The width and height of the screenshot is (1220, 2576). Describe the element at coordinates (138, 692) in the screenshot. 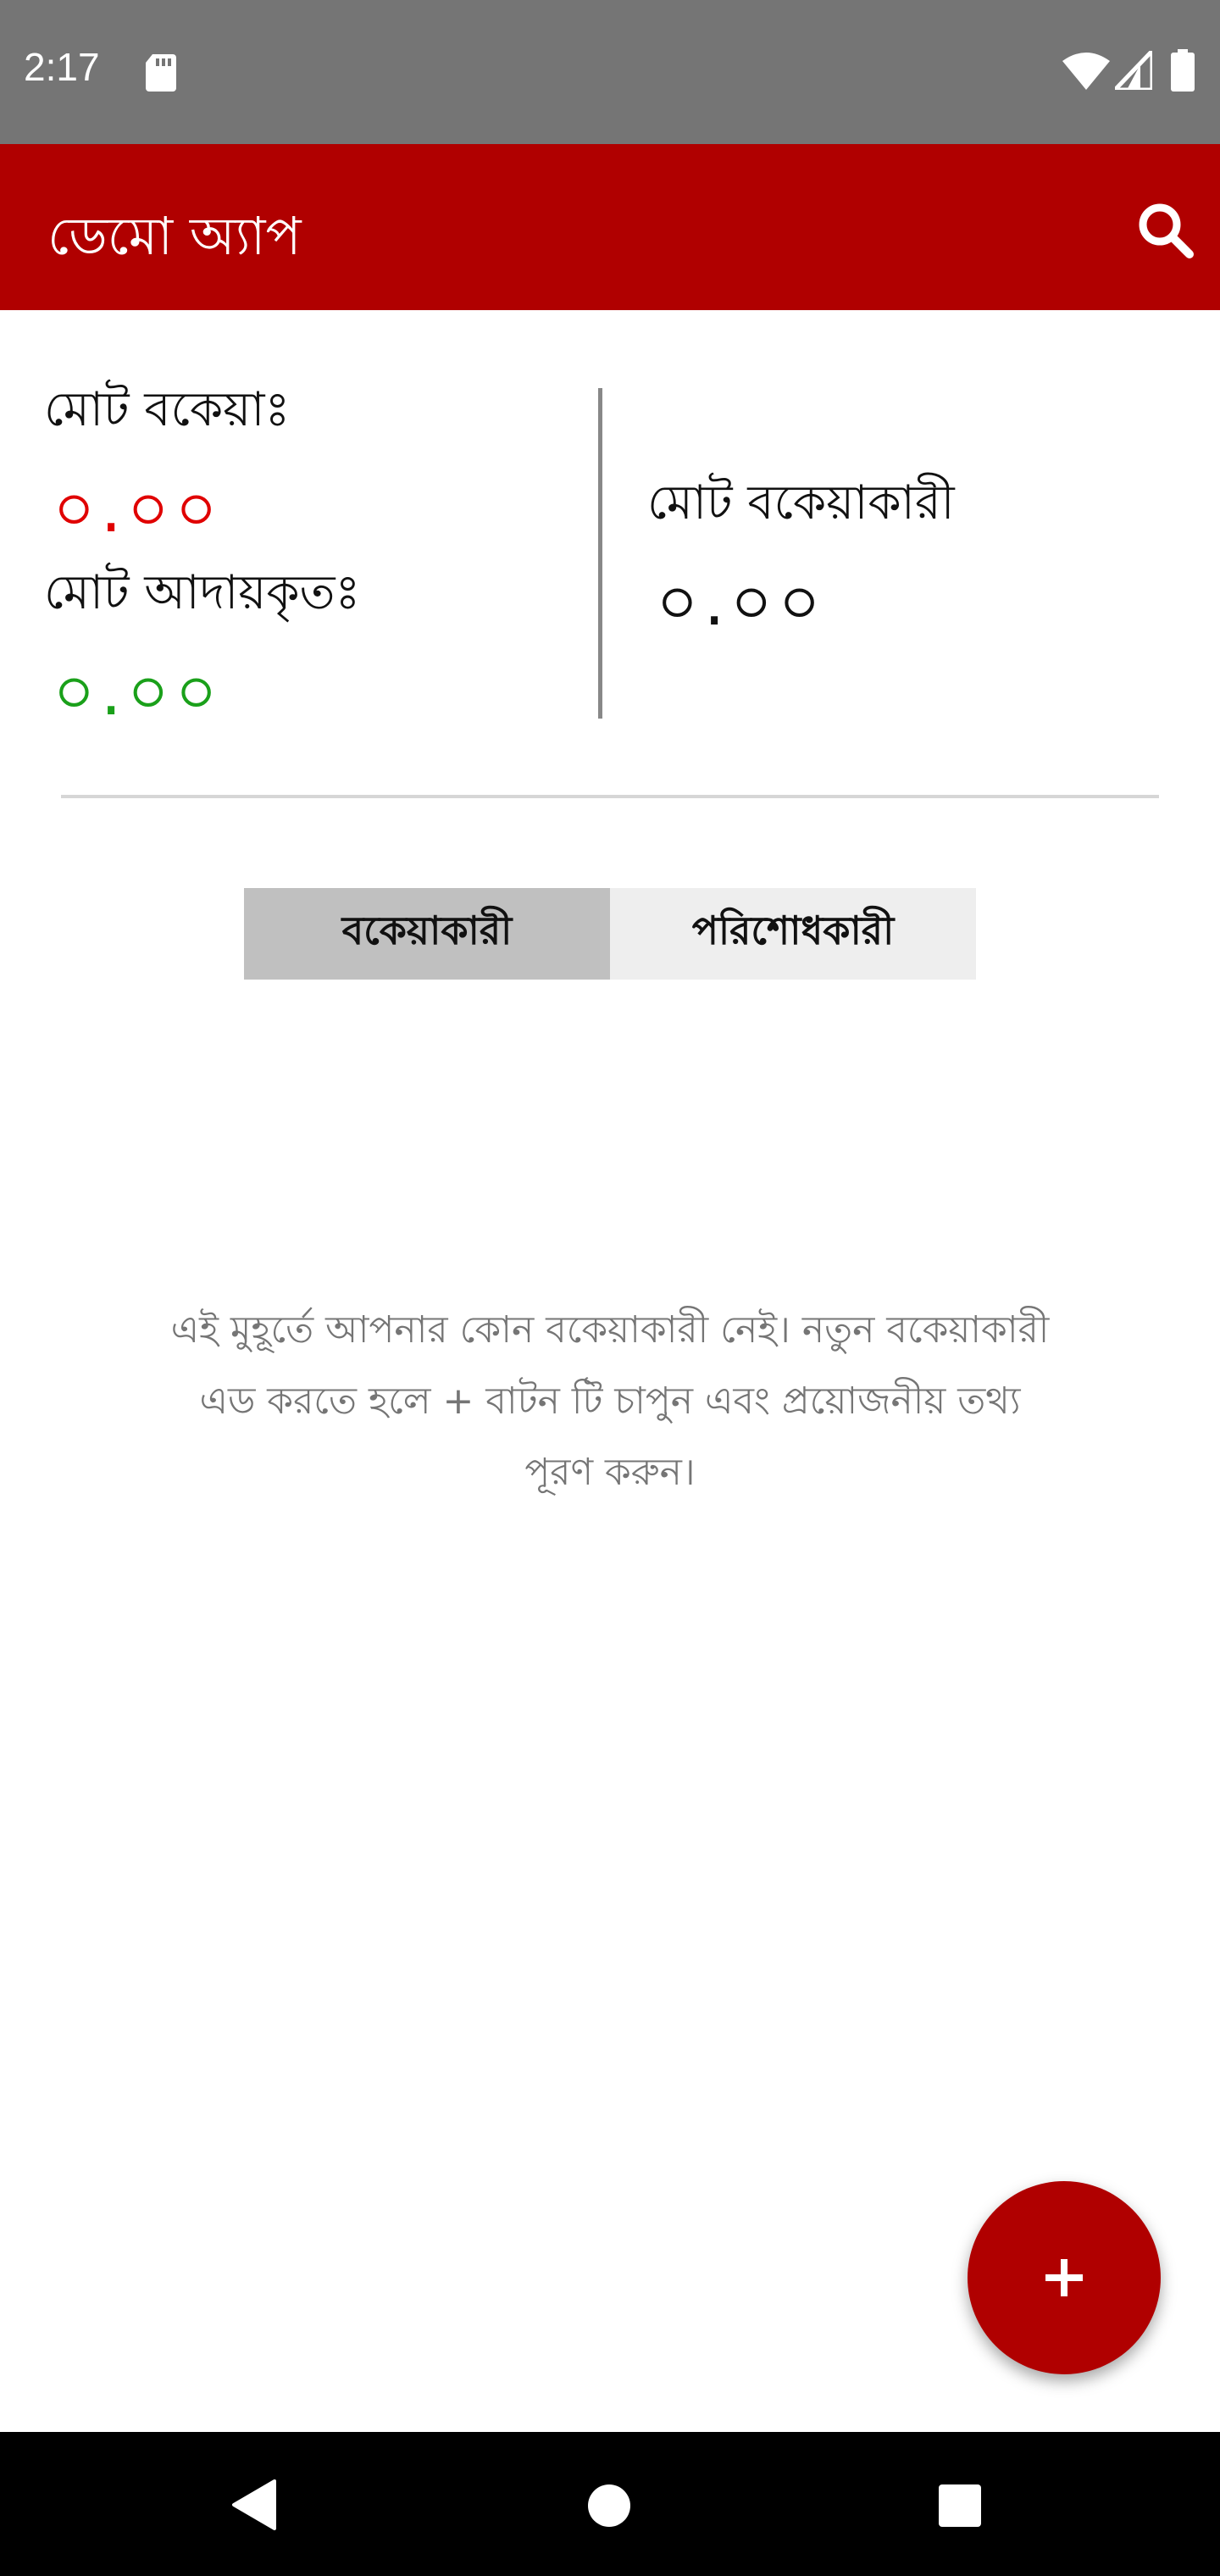

I see `total-collected-value: ০.০০` at that location.